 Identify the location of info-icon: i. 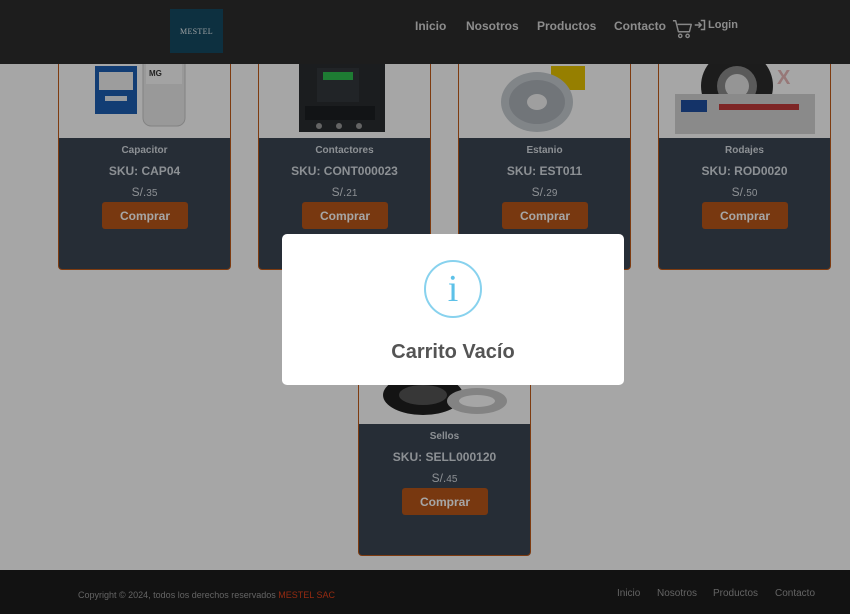
(453, 289).